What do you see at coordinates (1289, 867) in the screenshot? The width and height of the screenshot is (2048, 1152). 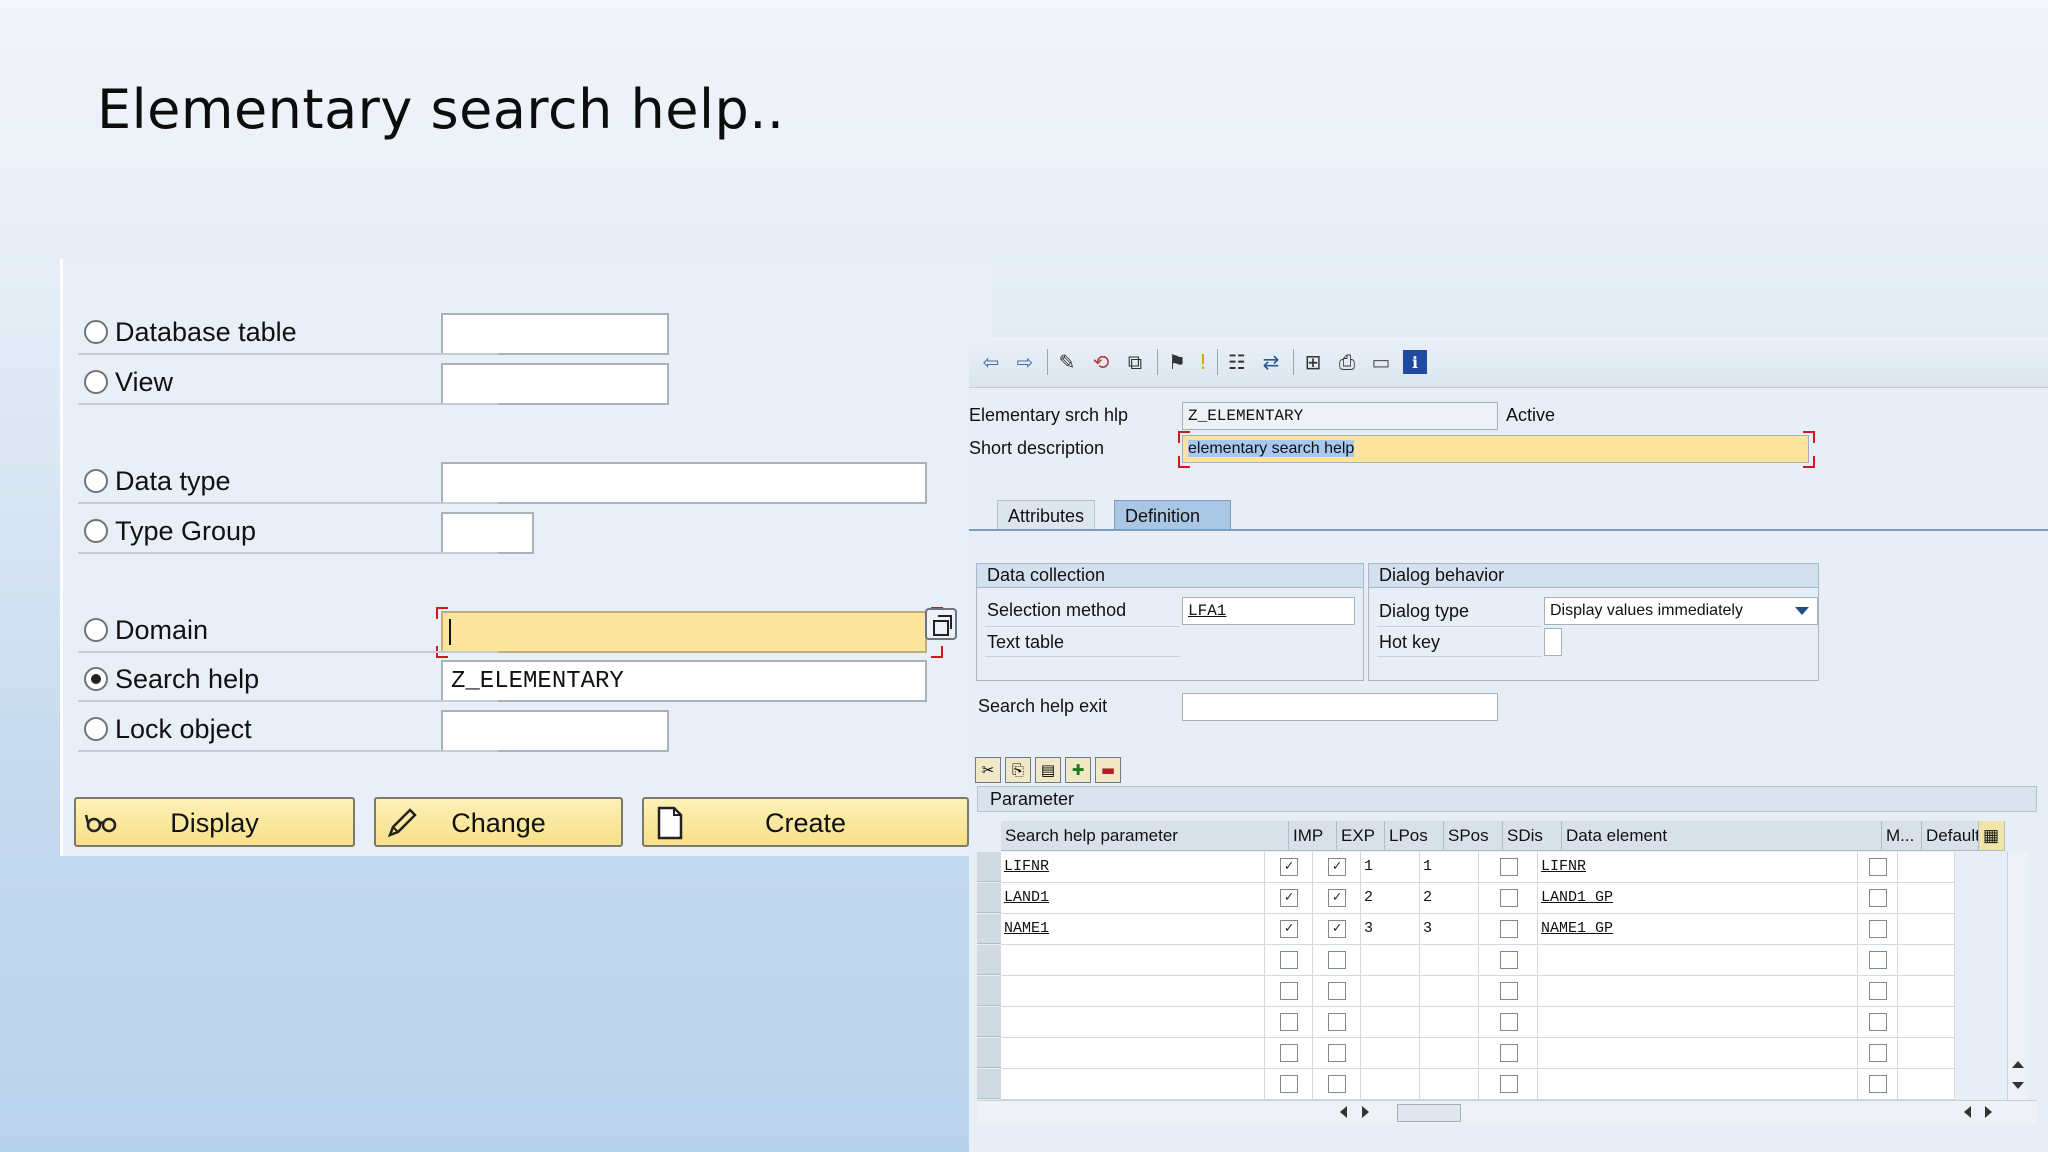 I see `cell-imp: ✓` at bounding box center [1289, 867].